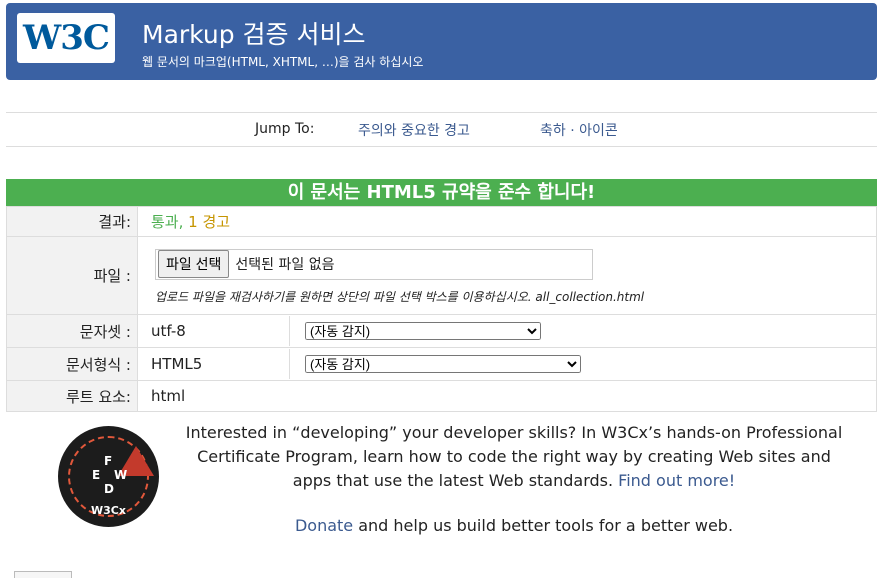  I want to click on doctype-row: 문서형식 : HTML5 (자동 감지), so click(441, 364).